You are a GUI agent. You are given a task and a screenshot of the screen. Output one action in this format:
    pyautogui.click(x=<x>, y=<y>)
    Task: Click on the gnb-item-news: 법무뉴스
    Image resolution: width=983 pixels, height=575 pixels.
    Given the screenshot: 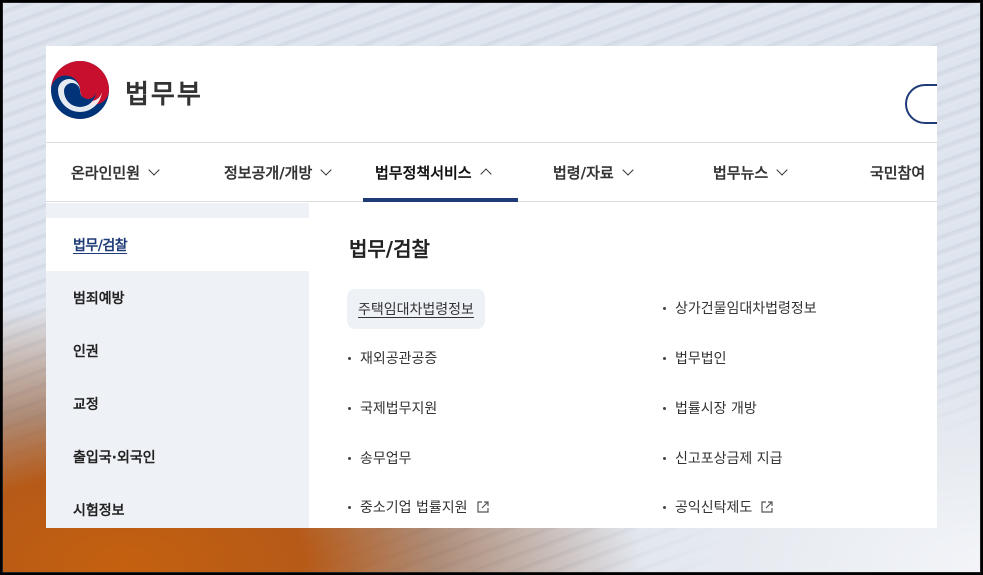 What is the action you would take?
    pyautogui.click(x=750, y=172)
    